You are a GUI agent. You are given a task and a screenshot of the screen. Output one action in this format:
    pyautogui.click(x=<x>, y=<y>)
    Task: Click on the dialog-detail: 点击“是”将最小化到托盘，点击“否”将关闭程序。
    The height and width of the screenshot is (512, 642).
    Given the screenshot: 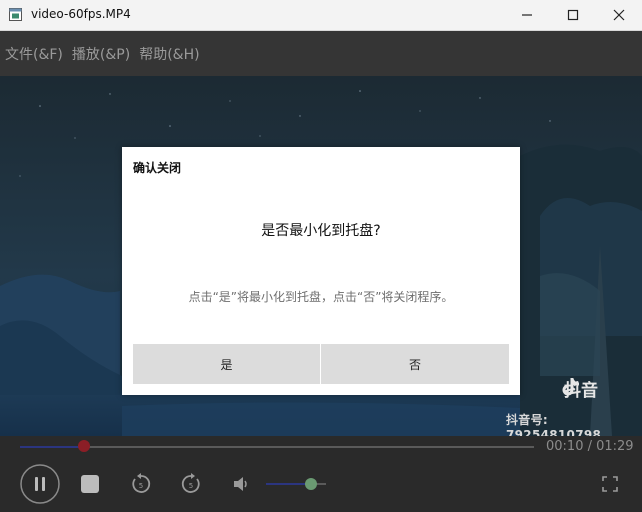 What is the action you would take?
    pyautogui.click(x=321, y=297)
    